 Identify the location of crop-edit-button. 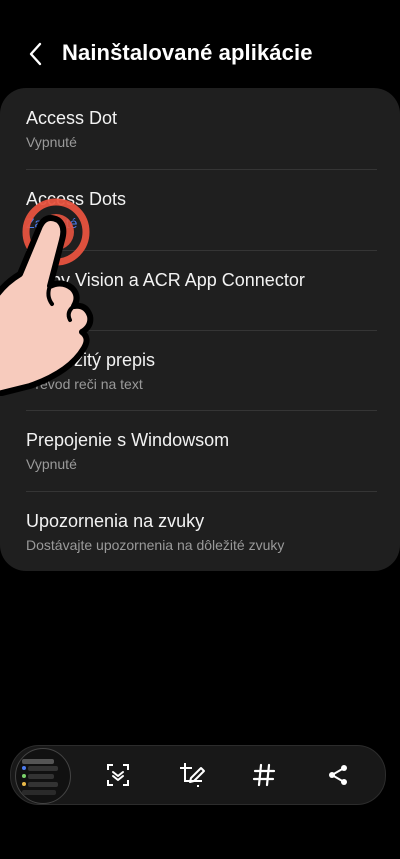
(192, 775).